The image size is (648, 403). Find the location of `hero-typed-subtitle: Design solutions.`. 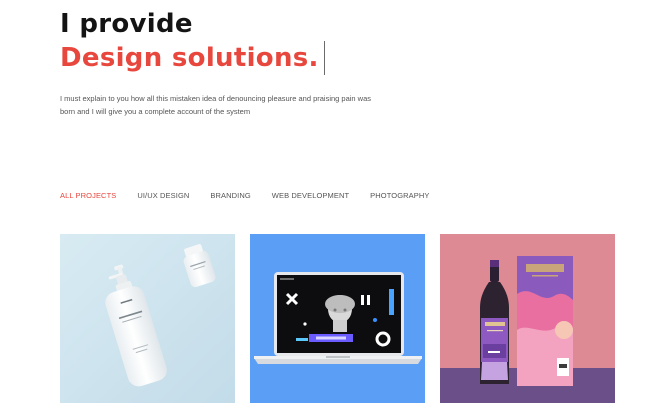

hero-typed-subtitle: Design solutions. is located at coordinates (189, 58).